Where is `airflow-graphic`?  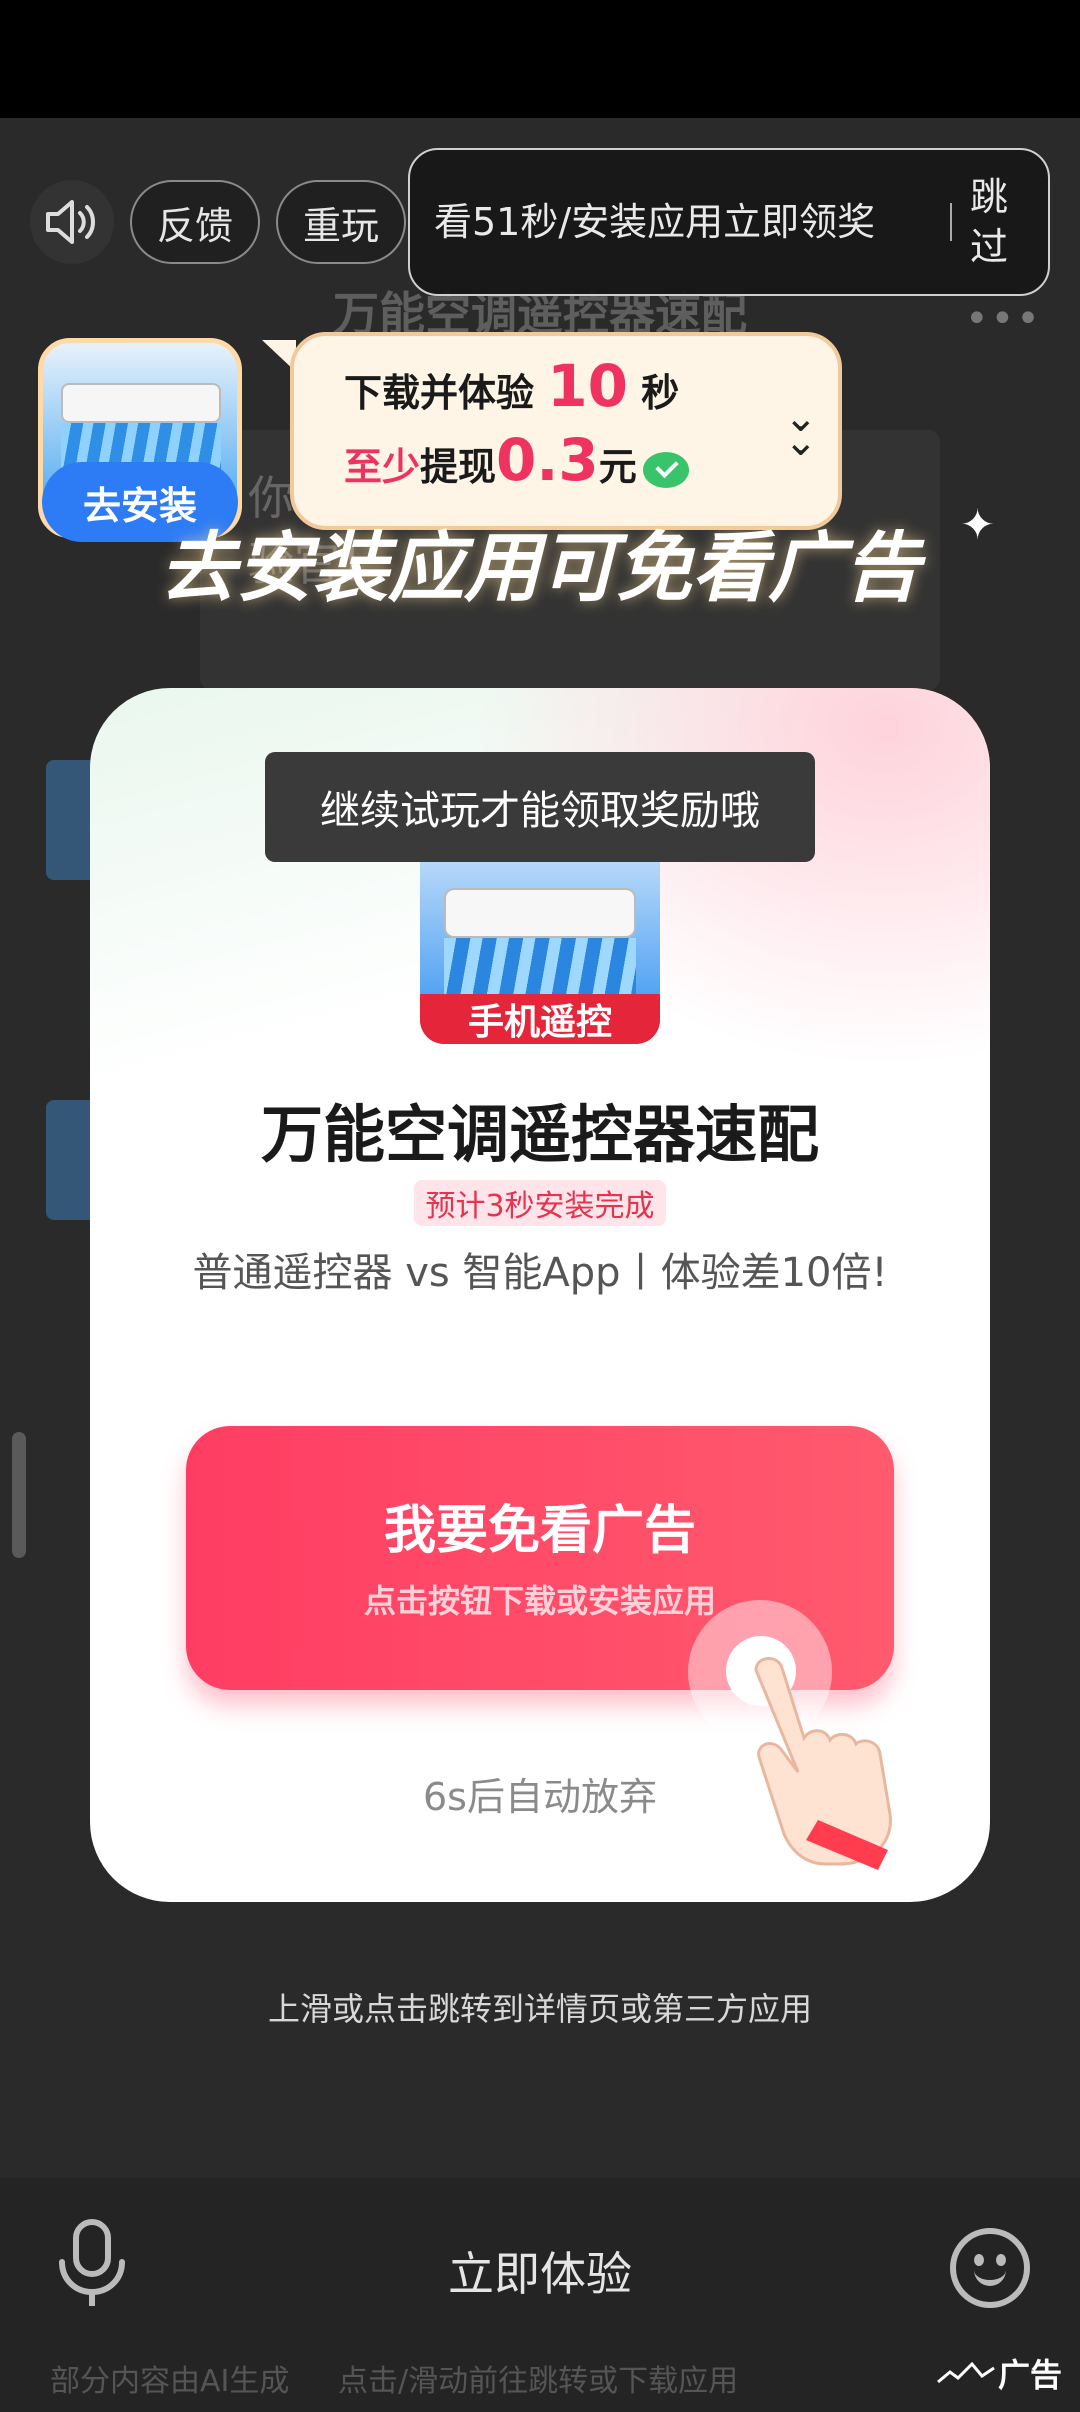 airflow-graphic is located at coordinates (540, 968).